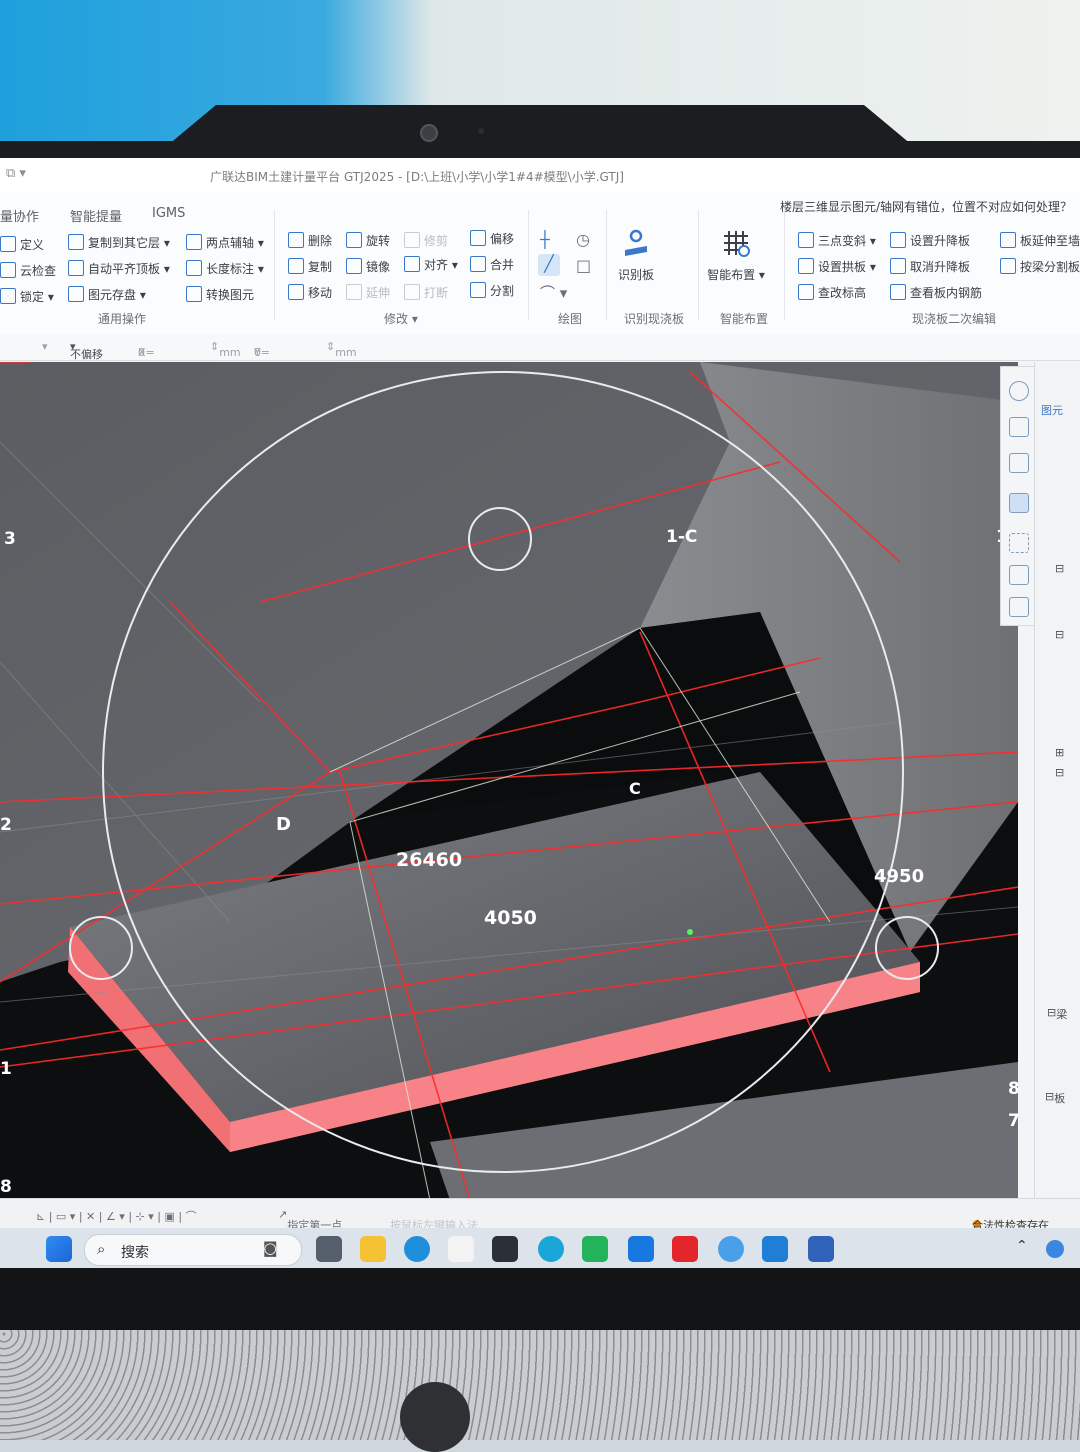  What do you see at coordinates (775, 1249) in the screenshot?
I see `glodon-gtj-icon` at bounding box center [775, 1249].